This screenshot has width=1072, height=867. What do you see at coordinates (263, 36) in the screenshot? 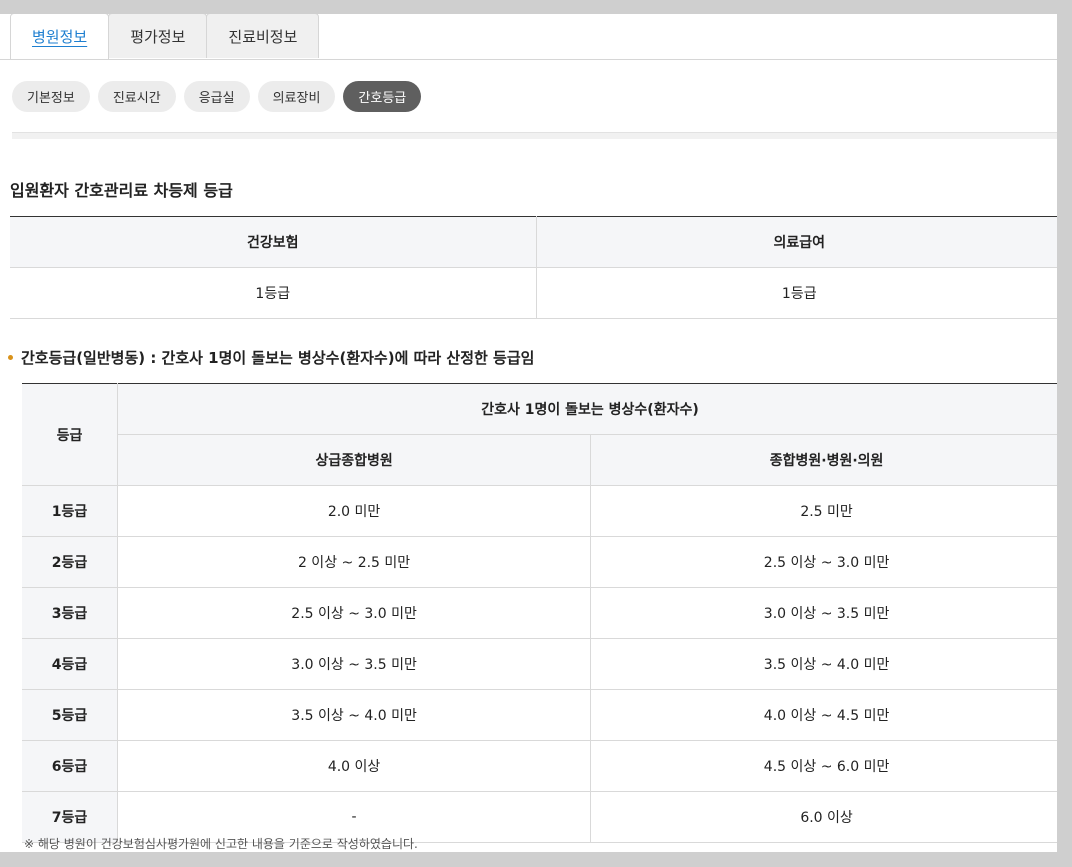
I see `tab-cost-info: 진료비정보` at bounding box center [263, 36].